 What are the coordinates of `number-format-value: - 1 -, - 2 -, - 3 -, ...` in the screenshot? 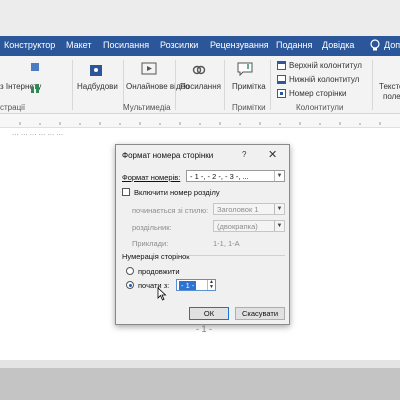 It's located at (219, 176).